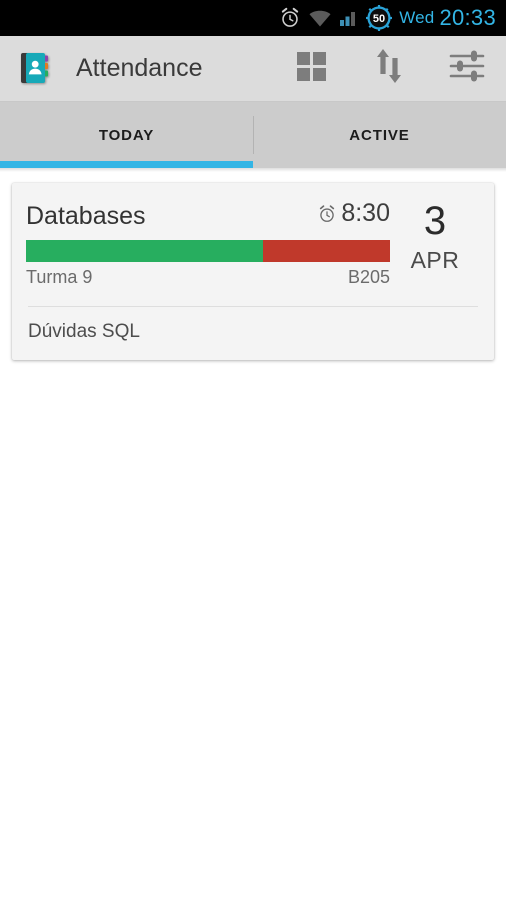 This screenshot has width=506, height=900. I want to click on event-meta-row: Turma 9 B205, so click(208, 277).